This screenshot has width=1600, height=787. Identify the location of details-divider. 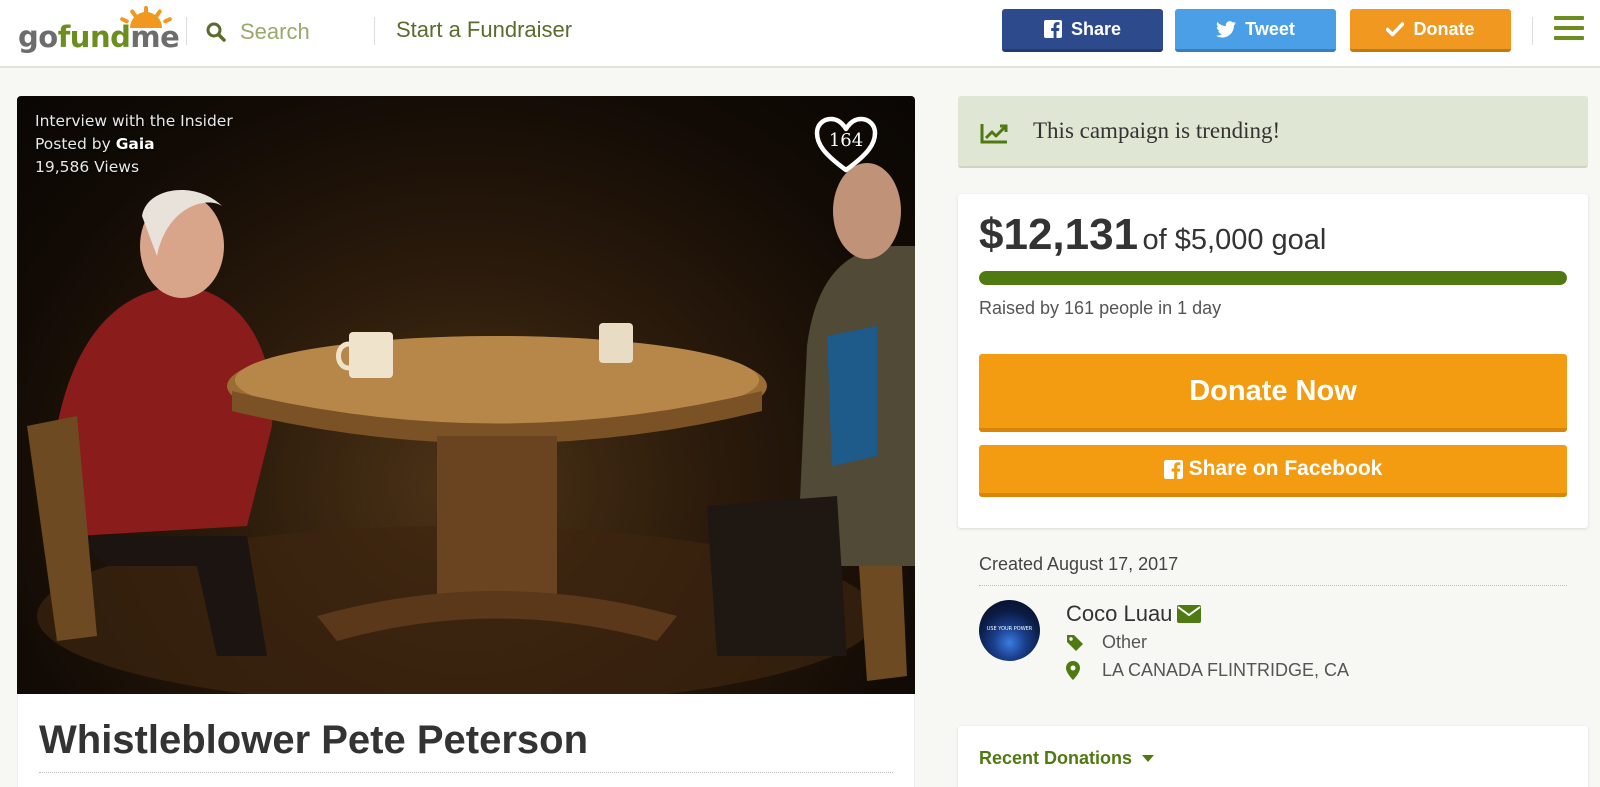
(1273, 585).